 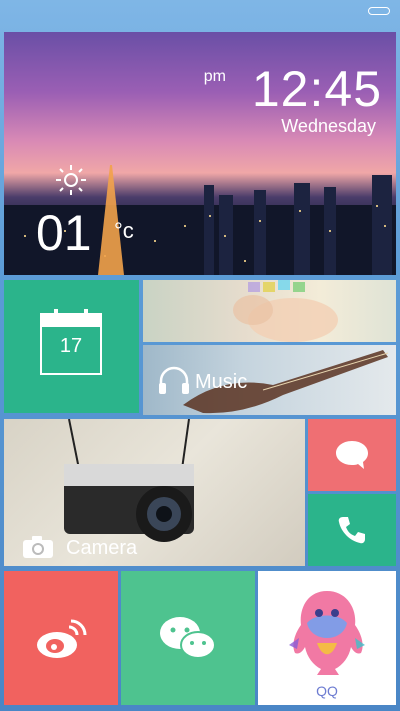 What do you see at coordinates (285, 311) in the screenshot?
I see `hands-photo-image` at bounding box center [285, 311].